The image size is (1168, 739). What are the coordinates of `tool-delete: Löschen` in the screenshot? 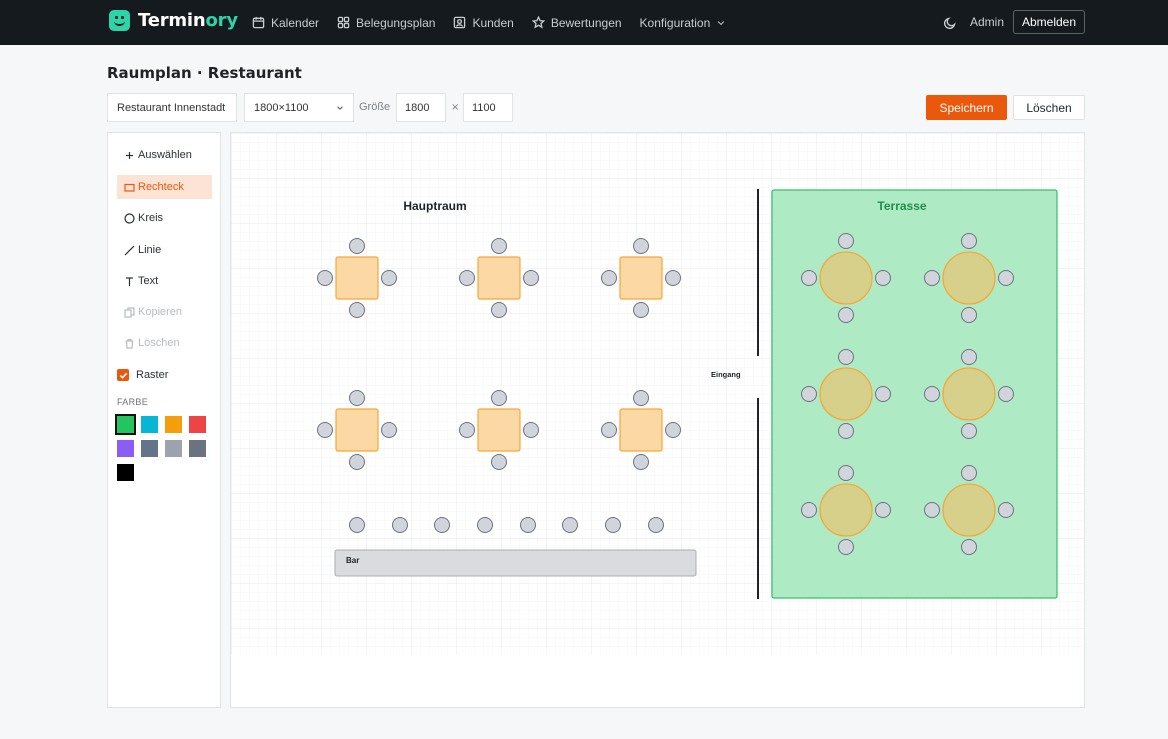 It's located at (164, 343).